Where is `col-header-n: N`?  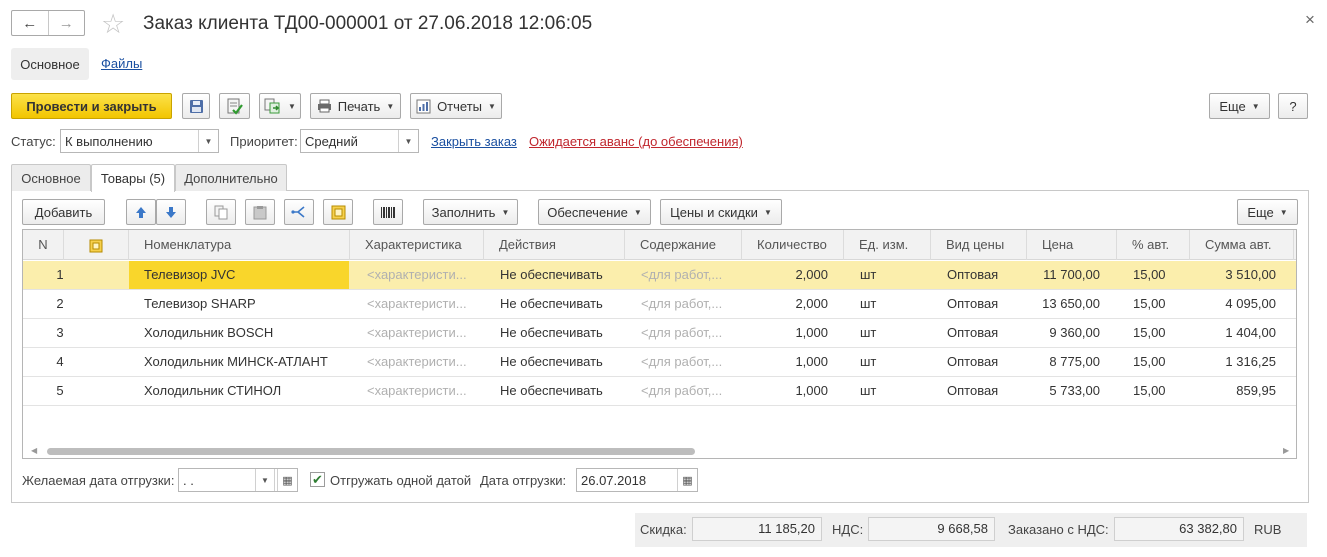 col-header-n: N is located at coordinates (43, 245).